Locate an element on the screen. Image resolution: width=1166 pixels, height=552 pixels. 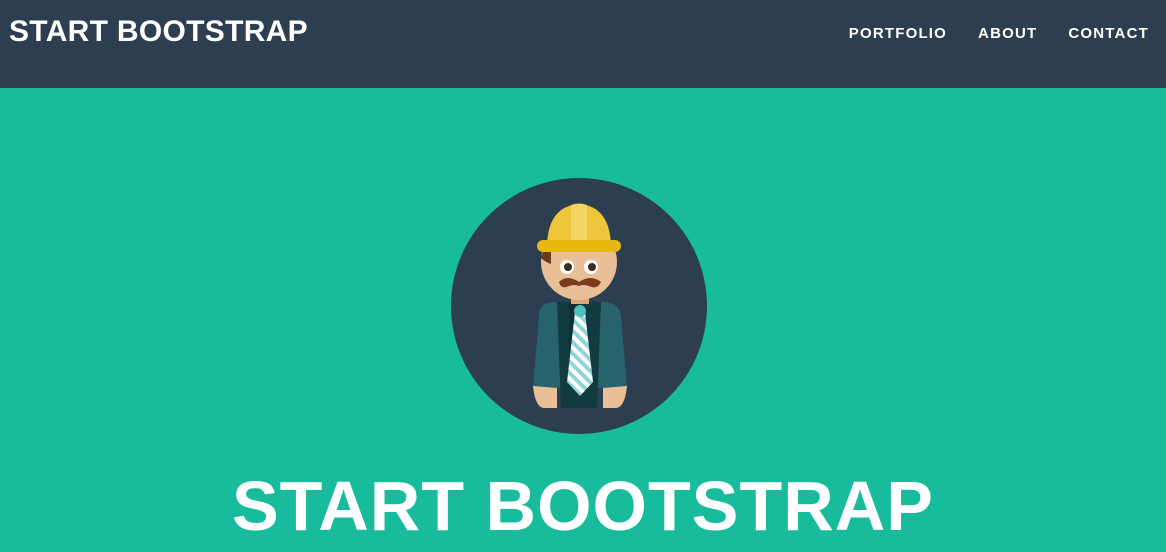
nav-link-portfolio: PORTFOLIO is located at coordinates (882, 34).